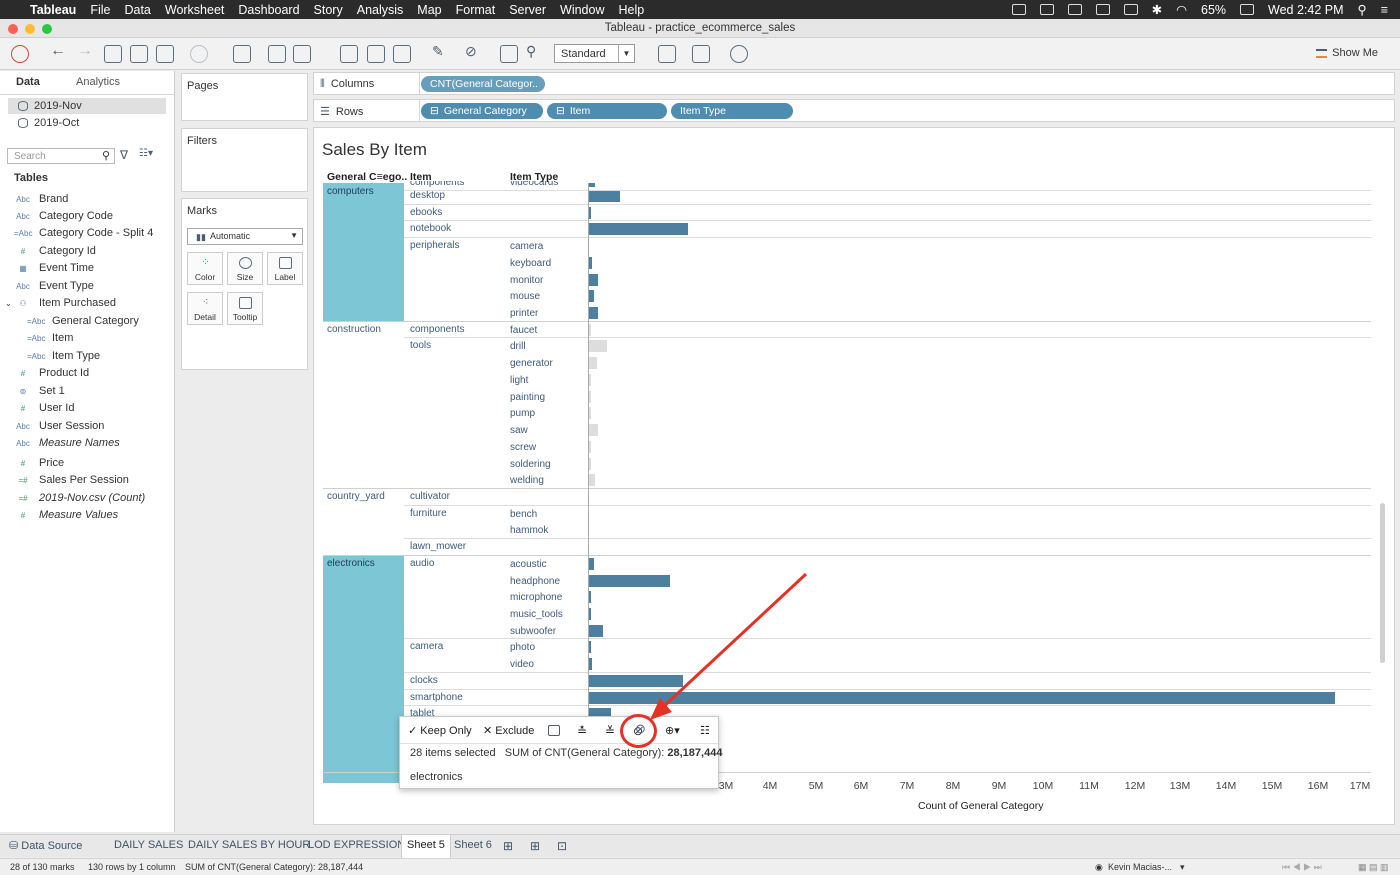 This screenshot has height=875, width=1400. Describe the element at coordinates (854, 83) in the screenshot. I see `columns-shelf: ⦀ Columns CNT(General Categor..` at that location.